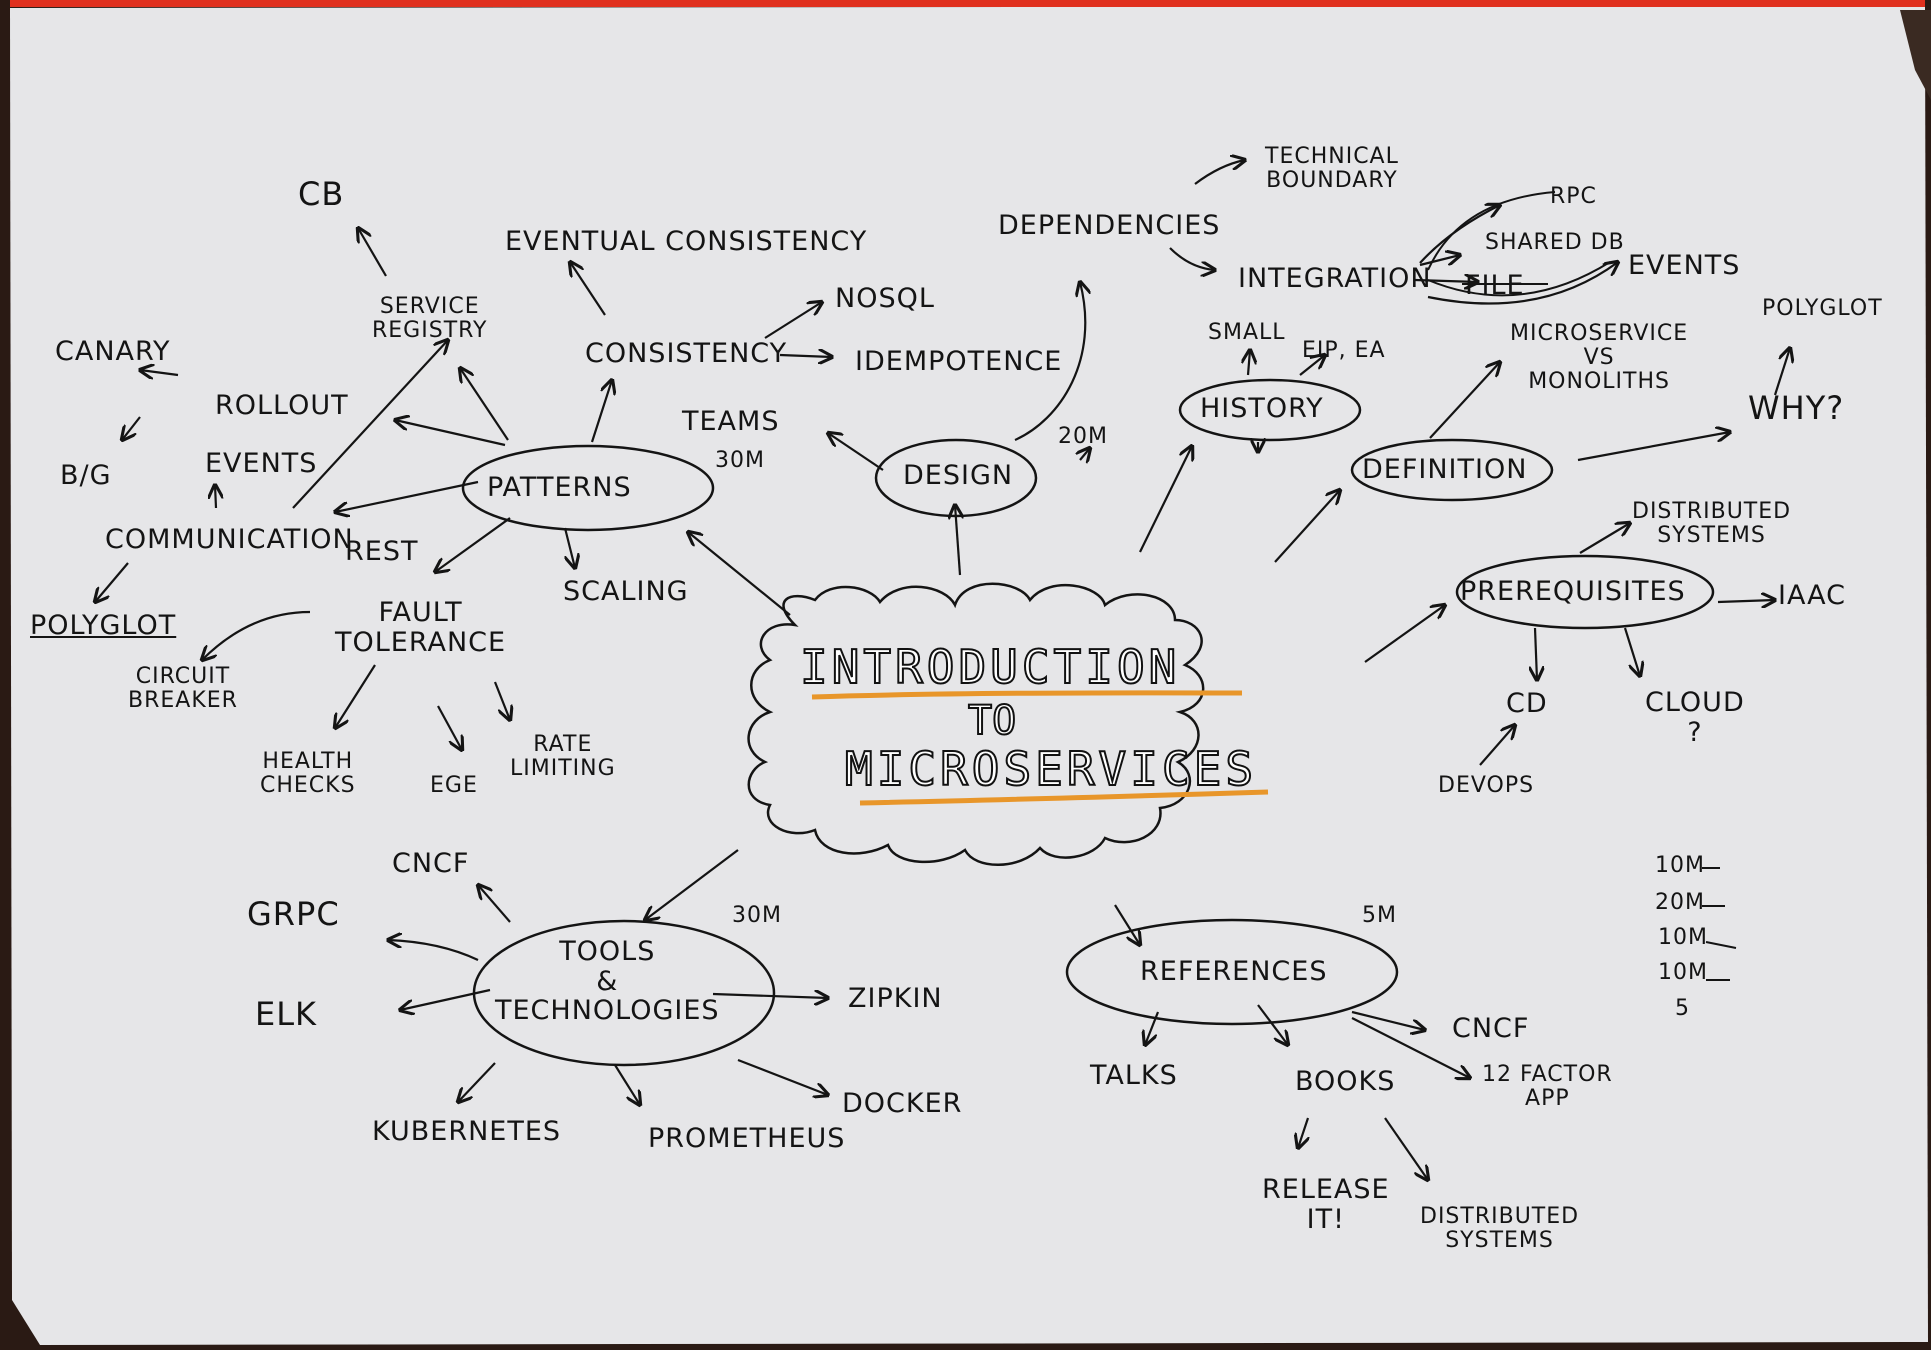  Describe the element at coordinates (421, 627) in the screenshot. I see `fault-tolerance-label: FAULT TOLERANCE` at that location.